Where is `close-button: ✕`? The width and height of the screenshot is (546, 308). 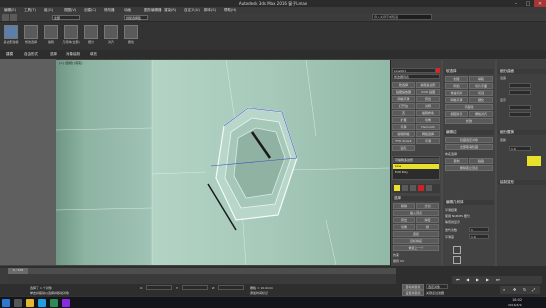 close-button: ✕ is located at coordinates (540, 3).